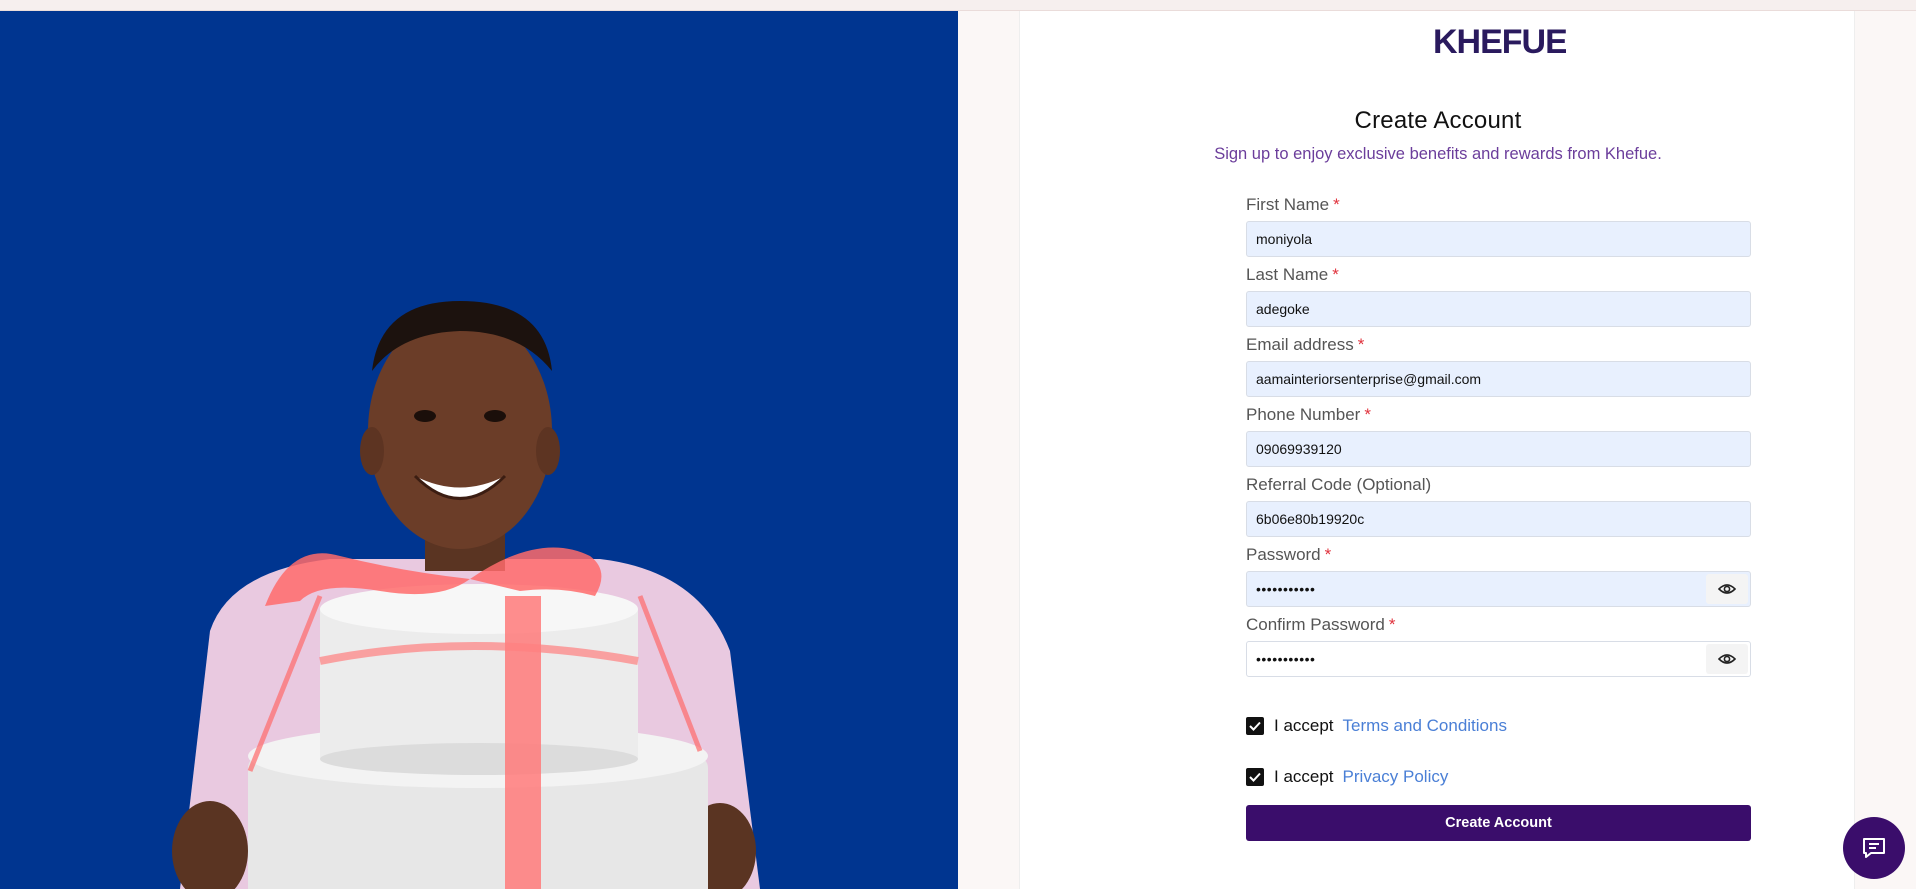 This screenshot has height=889, width=1916. I want to click on privacy-accept-text: I accept, so click(1304, 776).